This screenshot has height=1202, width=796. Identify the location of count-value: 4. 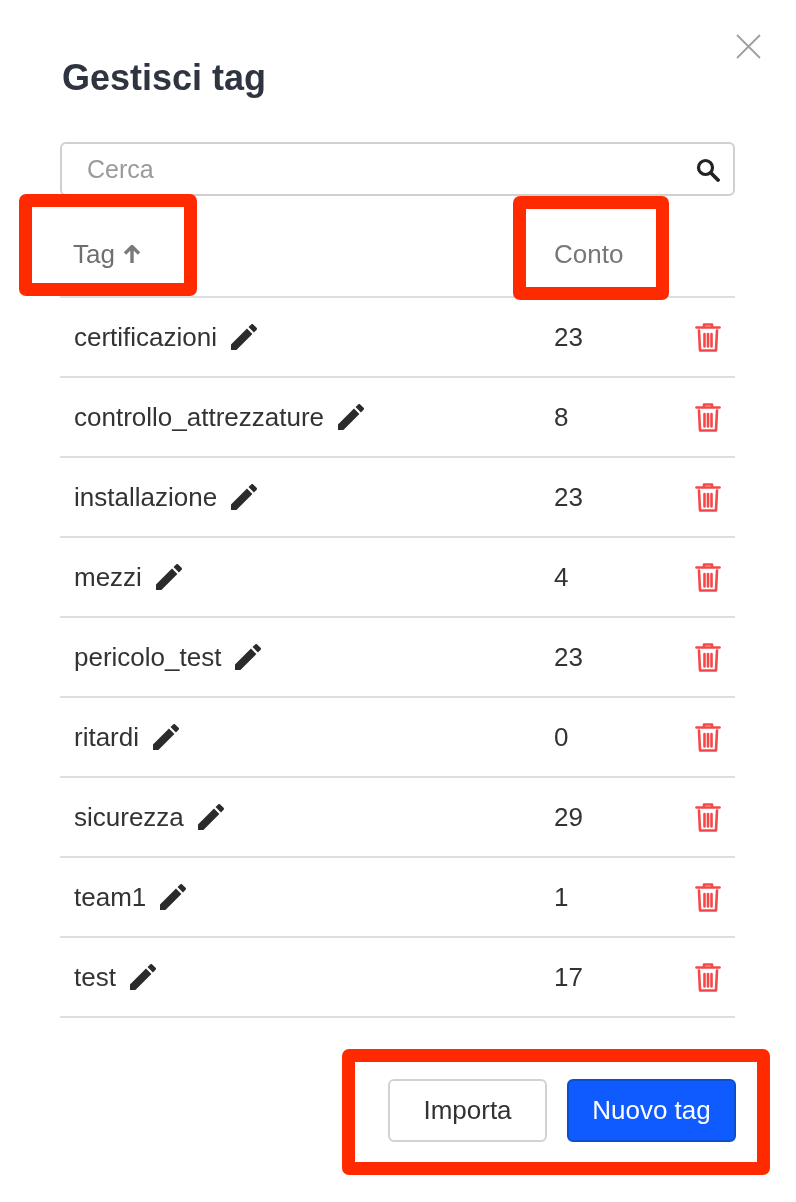
(561, 576).